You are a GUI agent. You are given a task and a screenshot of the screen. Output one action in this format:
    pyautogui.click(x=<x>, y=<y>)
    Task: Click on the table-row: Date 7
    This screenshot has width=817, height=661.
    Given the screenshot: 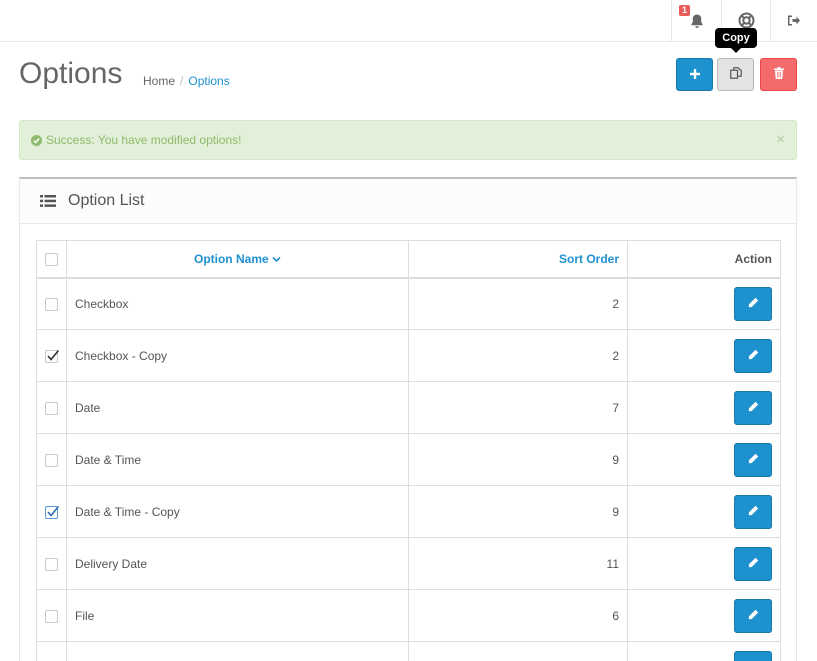 What is the action you would take?
    pyautogui.click(x=408, y=407)
    